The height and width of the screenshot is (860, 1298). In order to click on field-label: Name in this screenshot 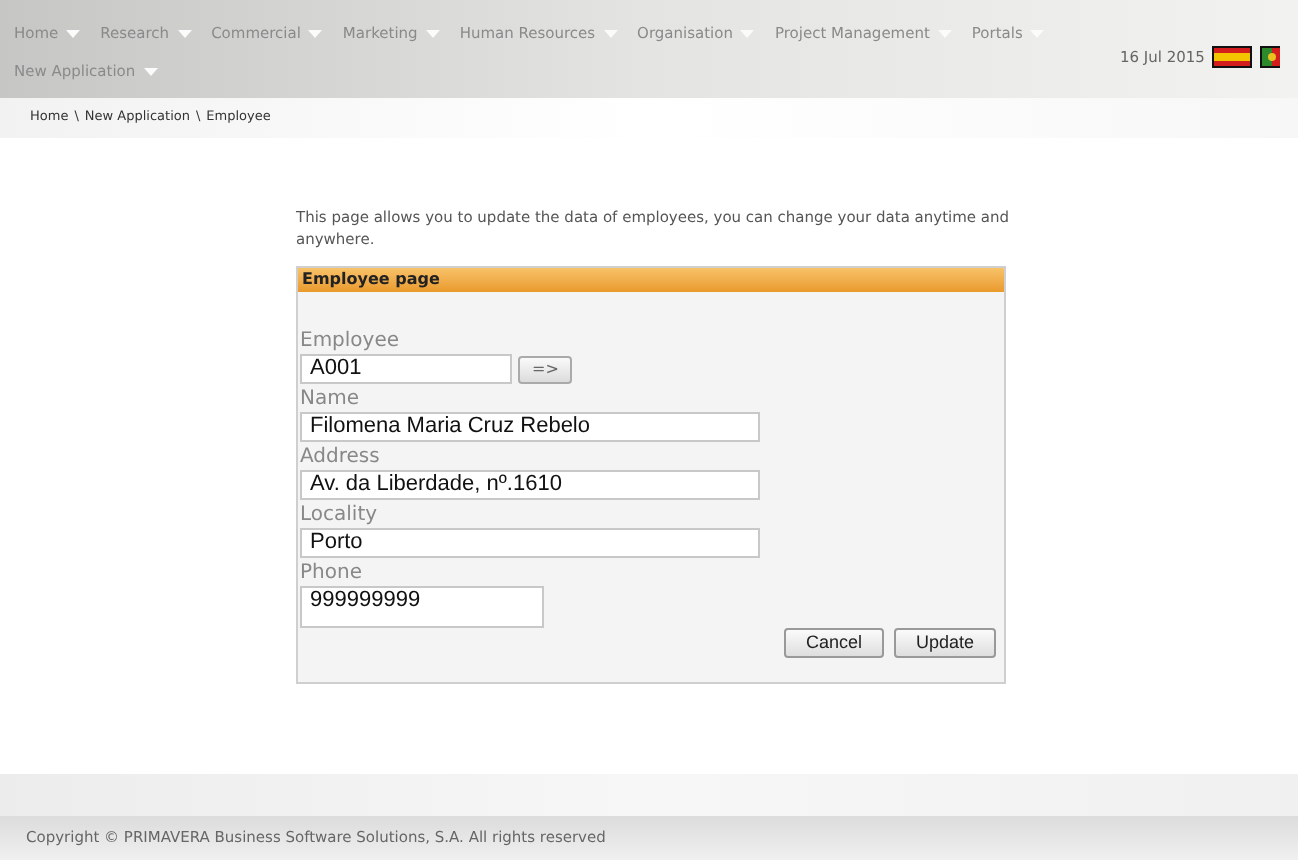, I will do `click(331, 399)`.